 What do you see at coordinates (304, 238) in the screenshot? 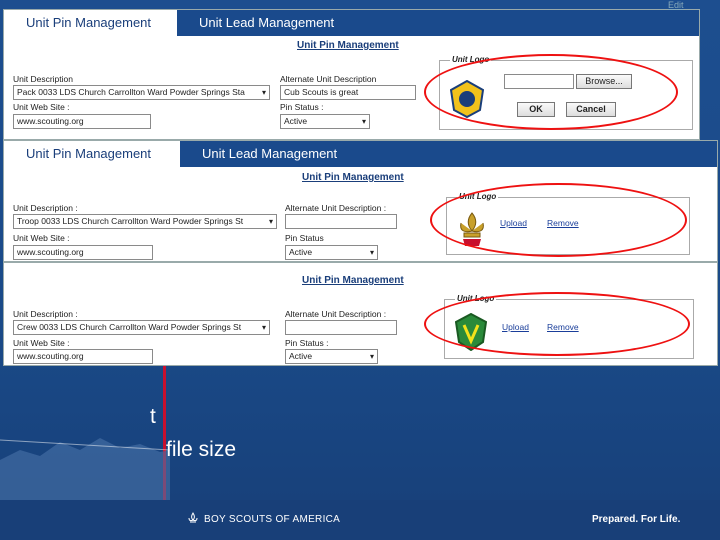
I see `pin-status-label: Pin Status` at bounding box center [304, 238].